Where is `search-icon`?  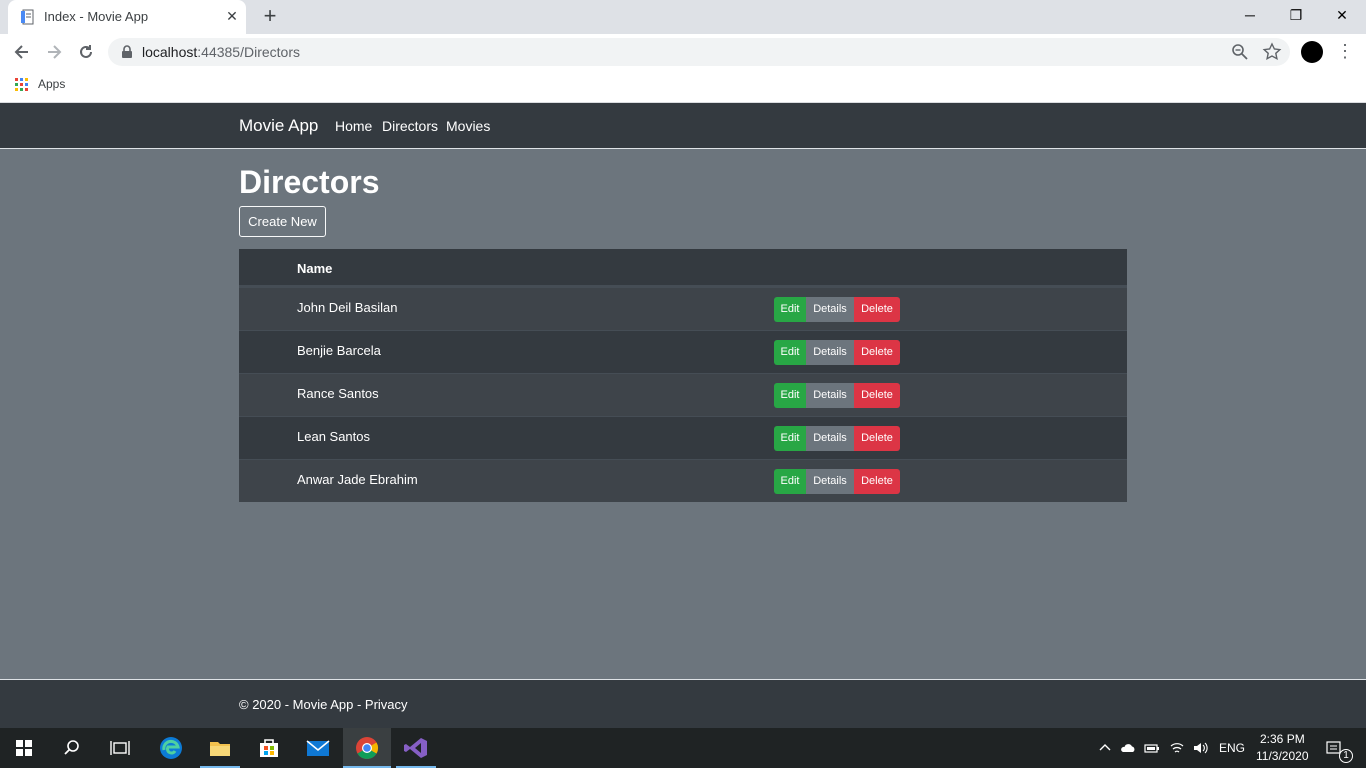 search-icon is located at coordinates (72, 748).